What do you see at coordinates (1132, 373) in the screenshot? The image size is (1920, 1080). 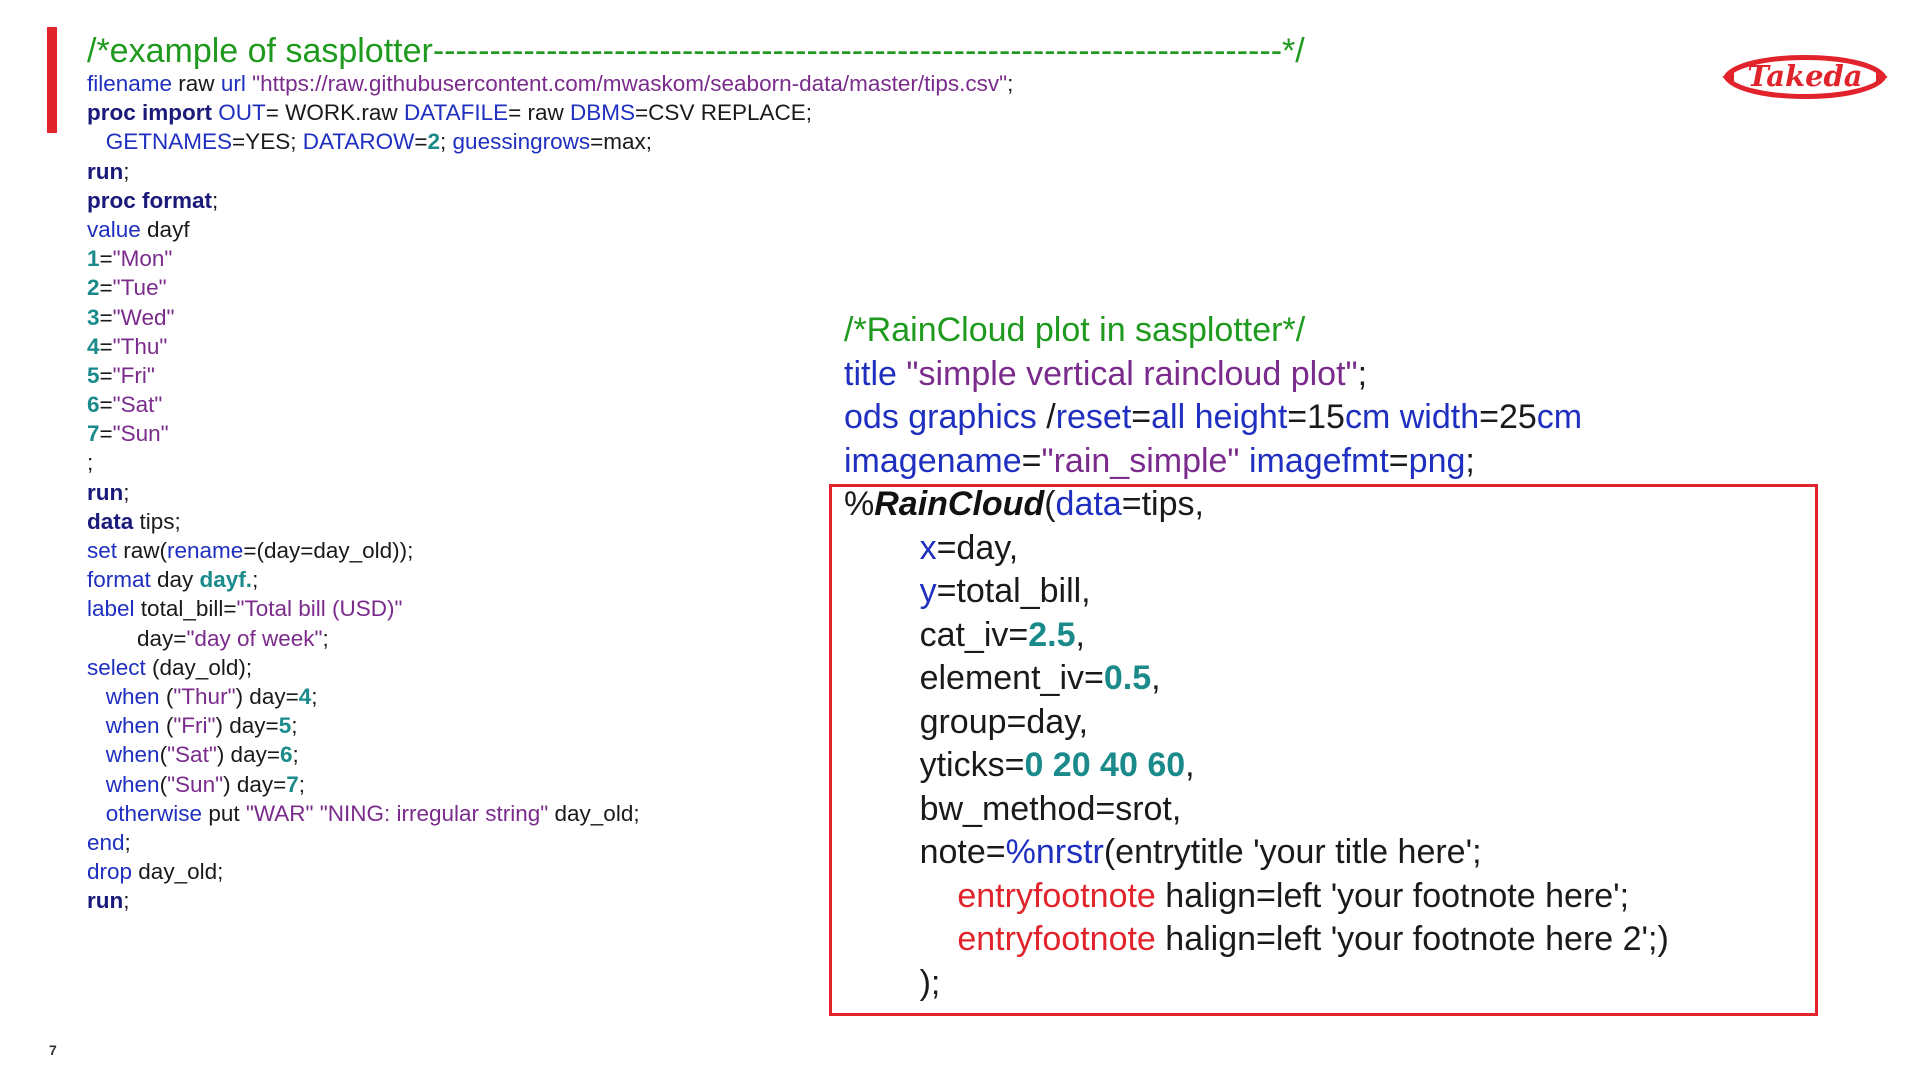 I see `code-token: "simple vertical raincloud plot"` at bounding box center [1132, 373].